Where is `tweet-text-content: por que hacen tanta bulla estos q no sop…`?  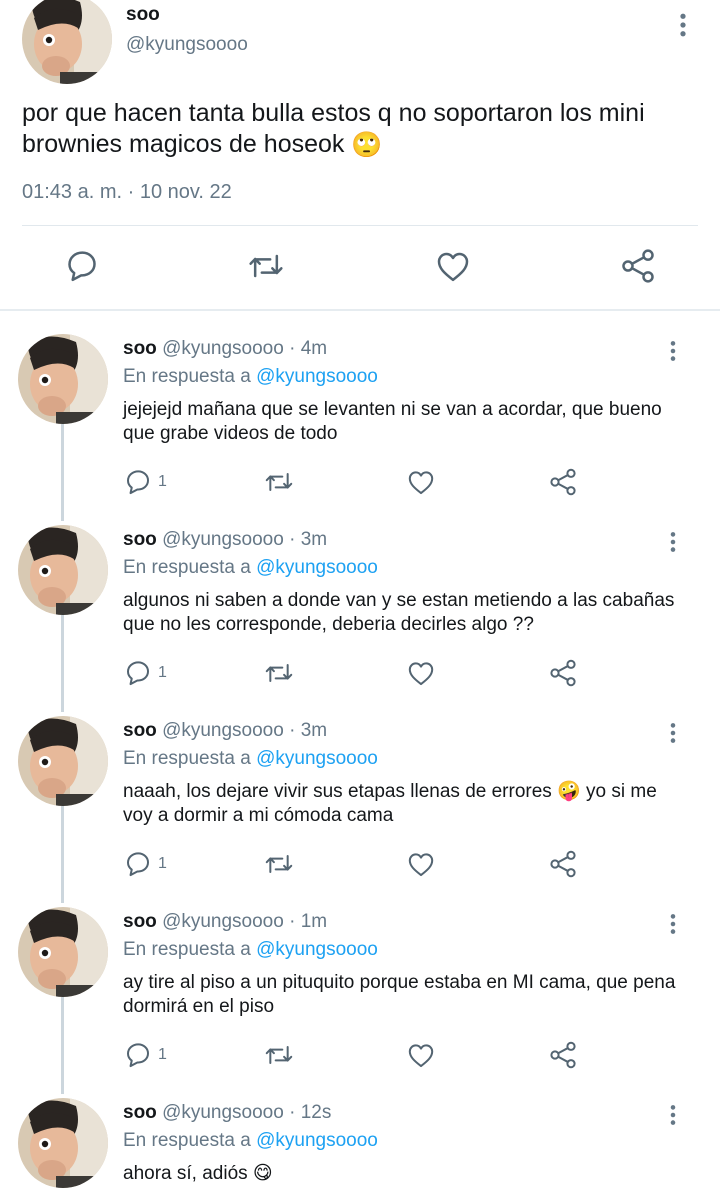 tweet-text-content: por que hacen tanta bulla estos q no sop… is located at coordinates (333, 128).